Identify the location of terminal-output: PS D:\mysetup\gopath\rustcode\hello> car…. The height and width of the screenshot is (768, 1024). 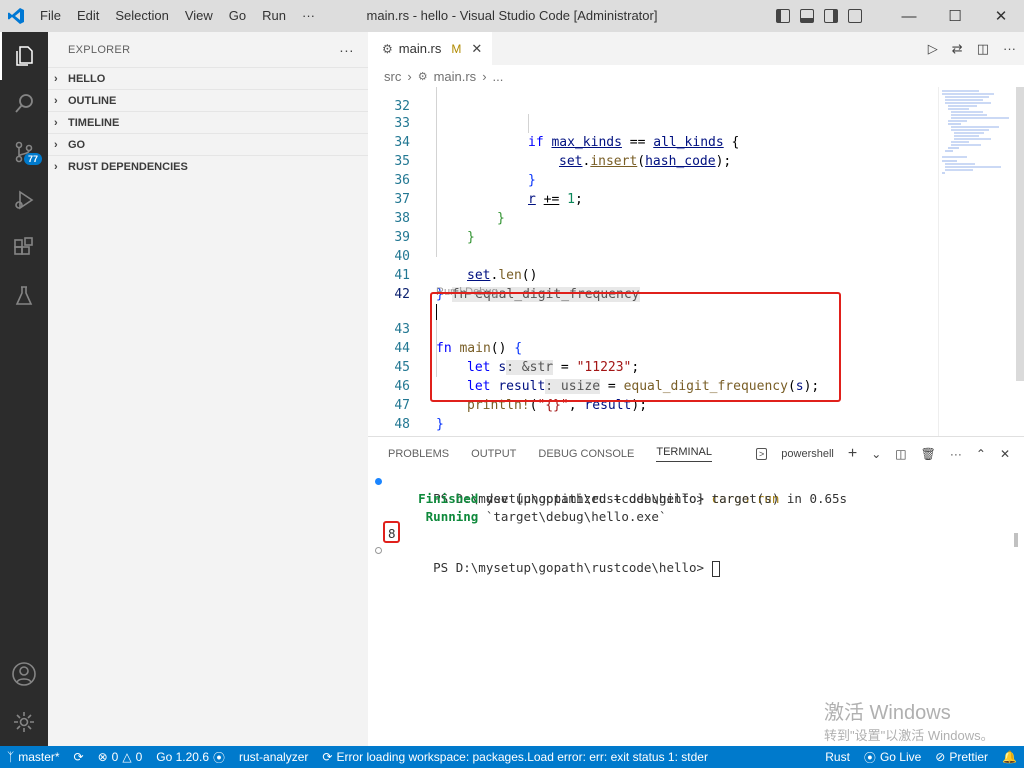
(694, 525).